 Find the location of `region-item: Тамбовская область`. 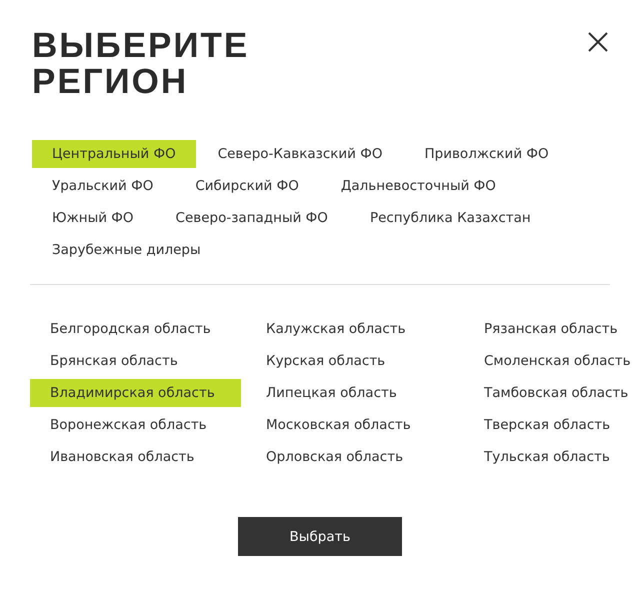

region-item: Тамбовская область is located at coordinates (562, 393).